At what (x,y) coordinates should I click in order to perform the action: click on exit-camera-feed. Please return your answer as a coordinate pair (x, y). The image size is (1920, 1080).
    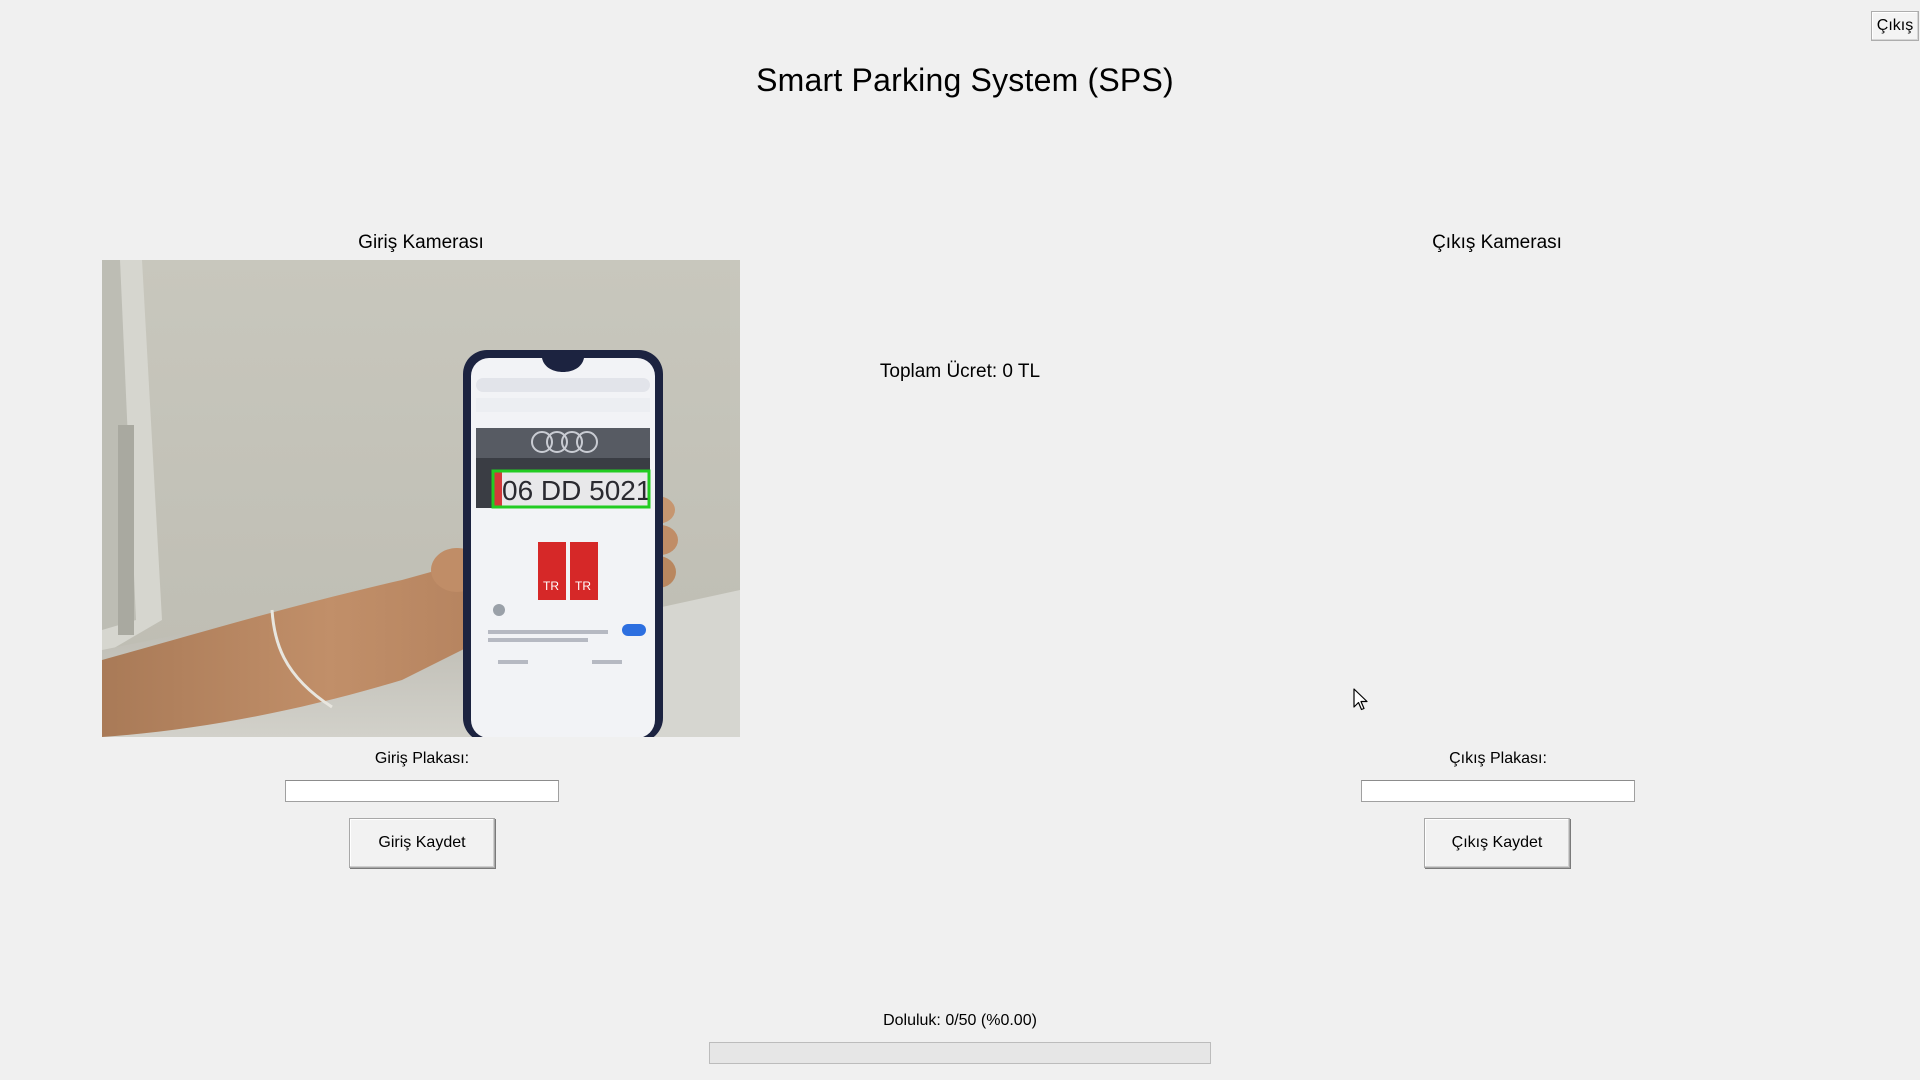
    Looking at the image, I should click on (1497, 498).